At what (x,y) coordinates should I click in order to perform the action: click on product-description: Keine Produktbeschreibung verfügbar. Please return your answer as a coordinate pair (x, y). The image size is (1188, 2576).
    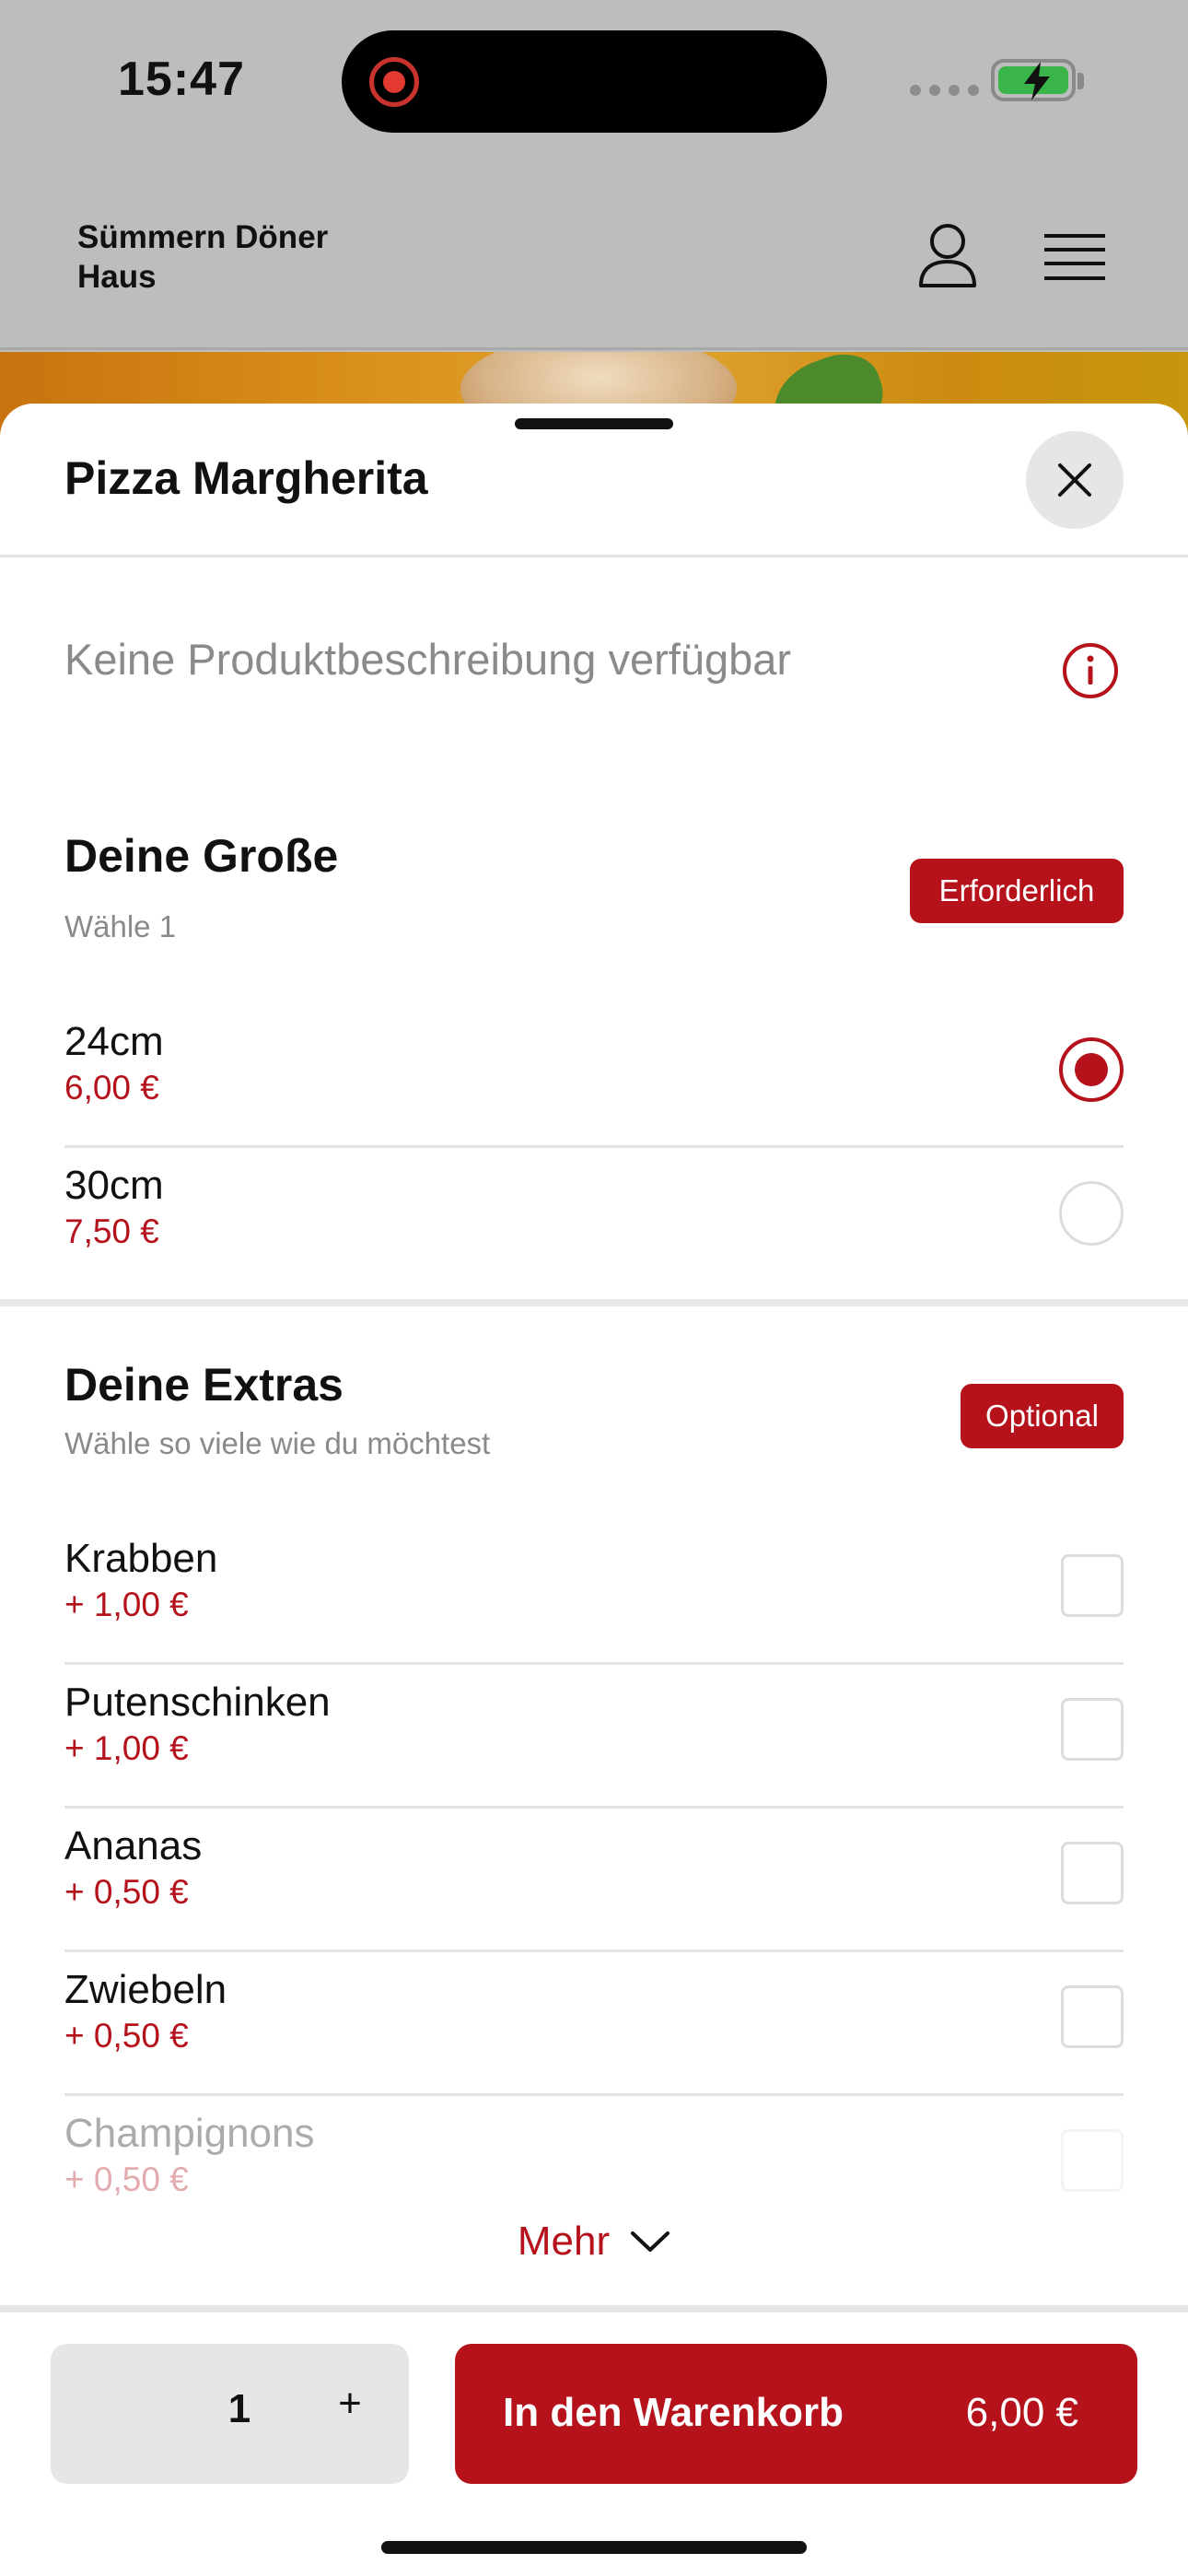
    Looking at the image, I should click on (428, 659).